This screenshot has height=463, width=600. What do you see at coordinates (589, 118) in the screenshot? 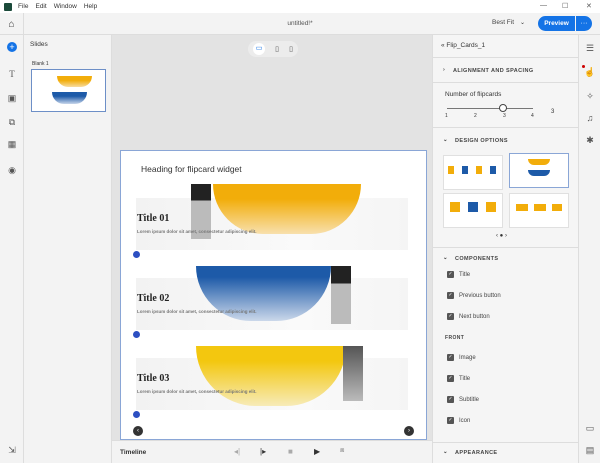
I see `audio-icon: ♫` at bounding box center [589, 118].